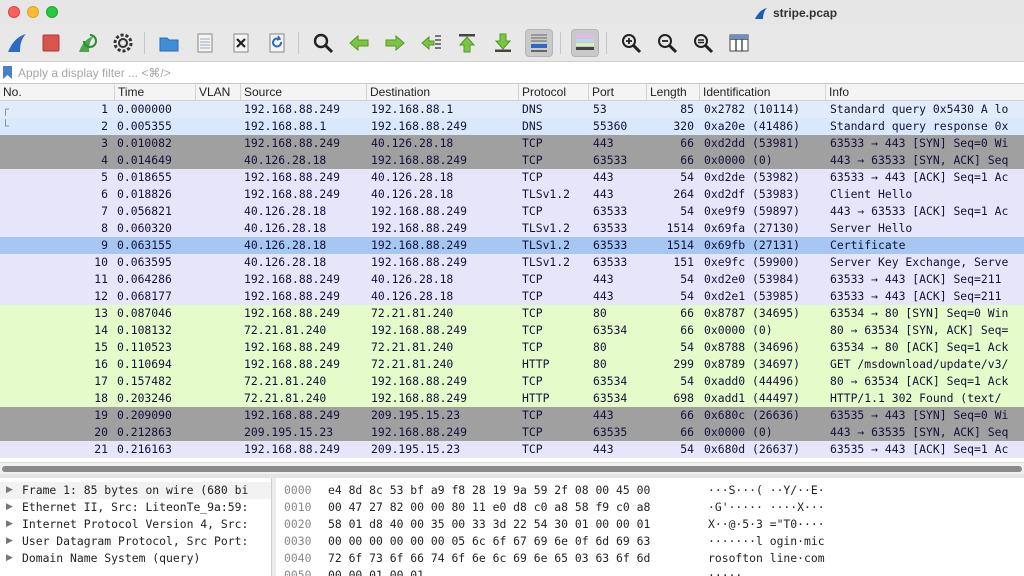 This screenshot has height=576, width=1024. I want to click on cell-source: 192.168.88.1, so click(285, 126).